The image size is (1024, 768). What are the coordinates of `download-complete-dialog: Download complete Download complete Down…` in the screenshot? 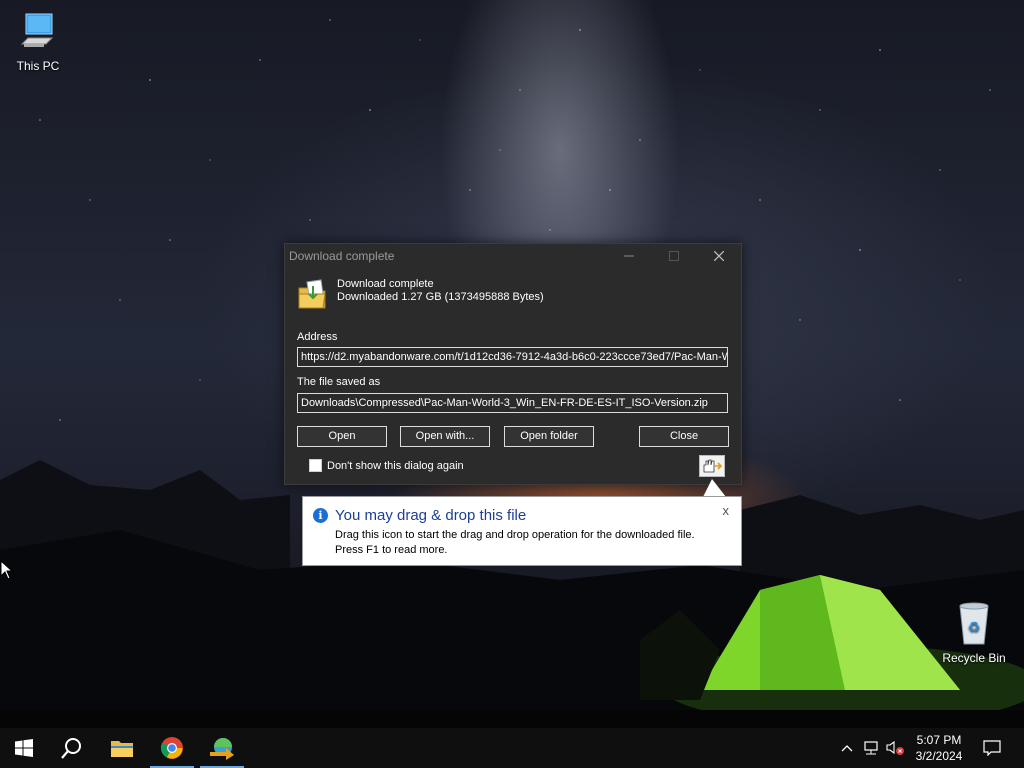 It's located at (513, 364).